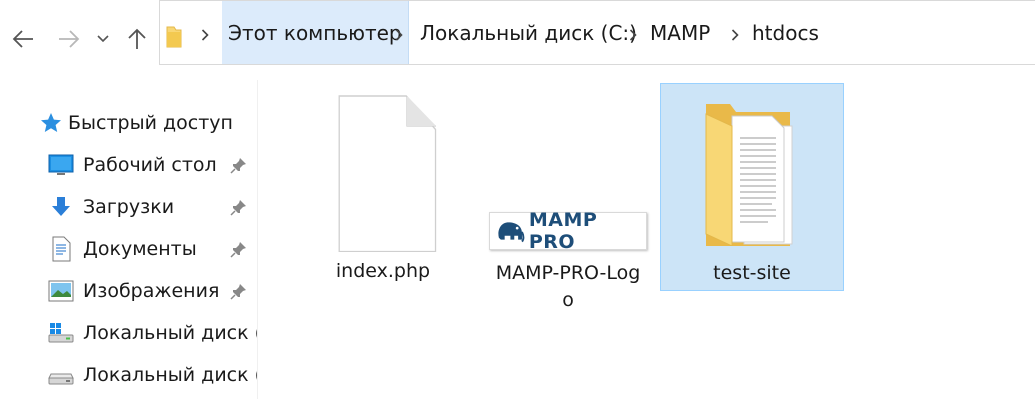  What do you see at coordinates (749, 175) in the screenshot?
I see `folder-with-documents-icon` at bounding box center [749, 175].